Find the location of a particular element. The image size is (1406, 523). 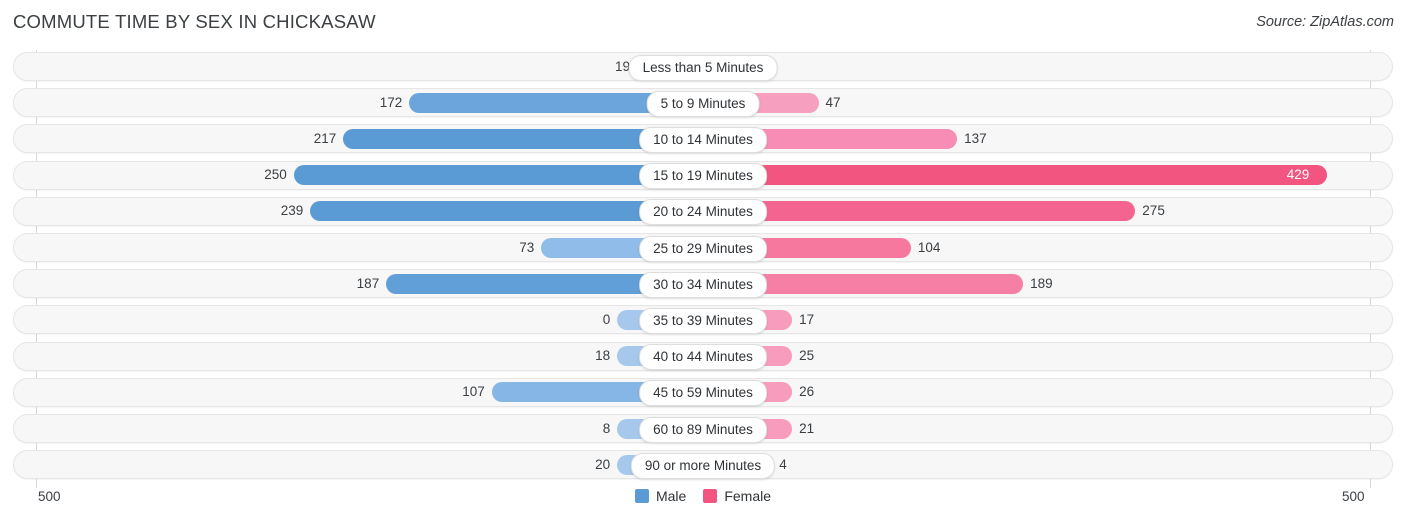

chart-row: 250 429 15 to 19 Minutes is located at coordinates (703, 175).